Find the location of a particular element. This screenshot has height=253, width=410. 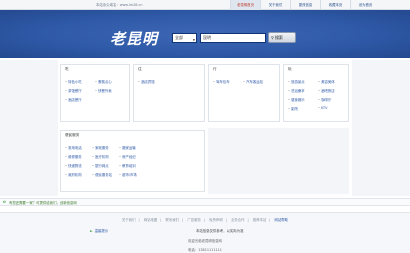

link-item: 家政服务 is located at coordinates (105, 147).